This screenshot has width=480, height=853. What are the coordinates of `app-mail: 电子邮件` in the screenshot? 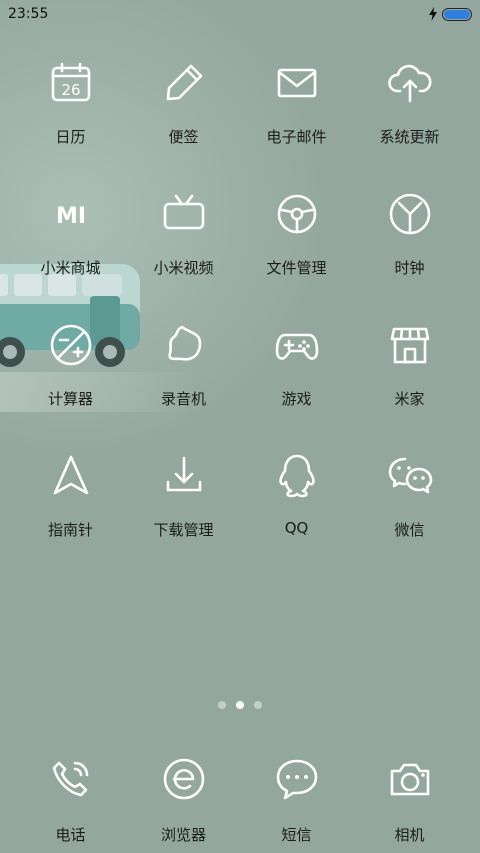 It's located at (296, 117).